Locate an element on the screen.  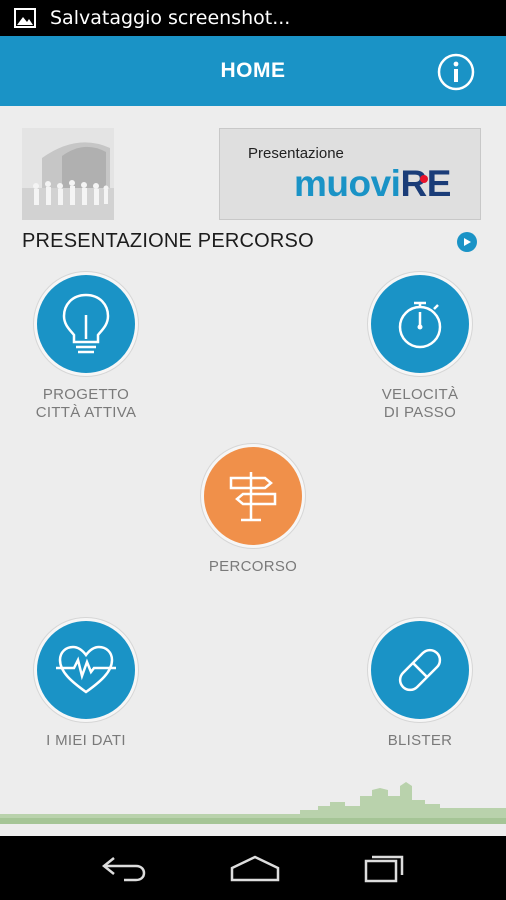
system-nav-bar is located at coordinates (253, 868).